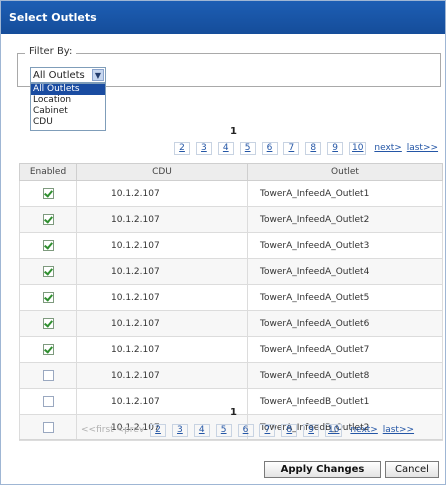 Image resolution: width=446 pixels, height=485 pixels. I want to click on table-row: 10.1.2.107 TowerA_InfeedA_Outlet1, so click(231, 193).